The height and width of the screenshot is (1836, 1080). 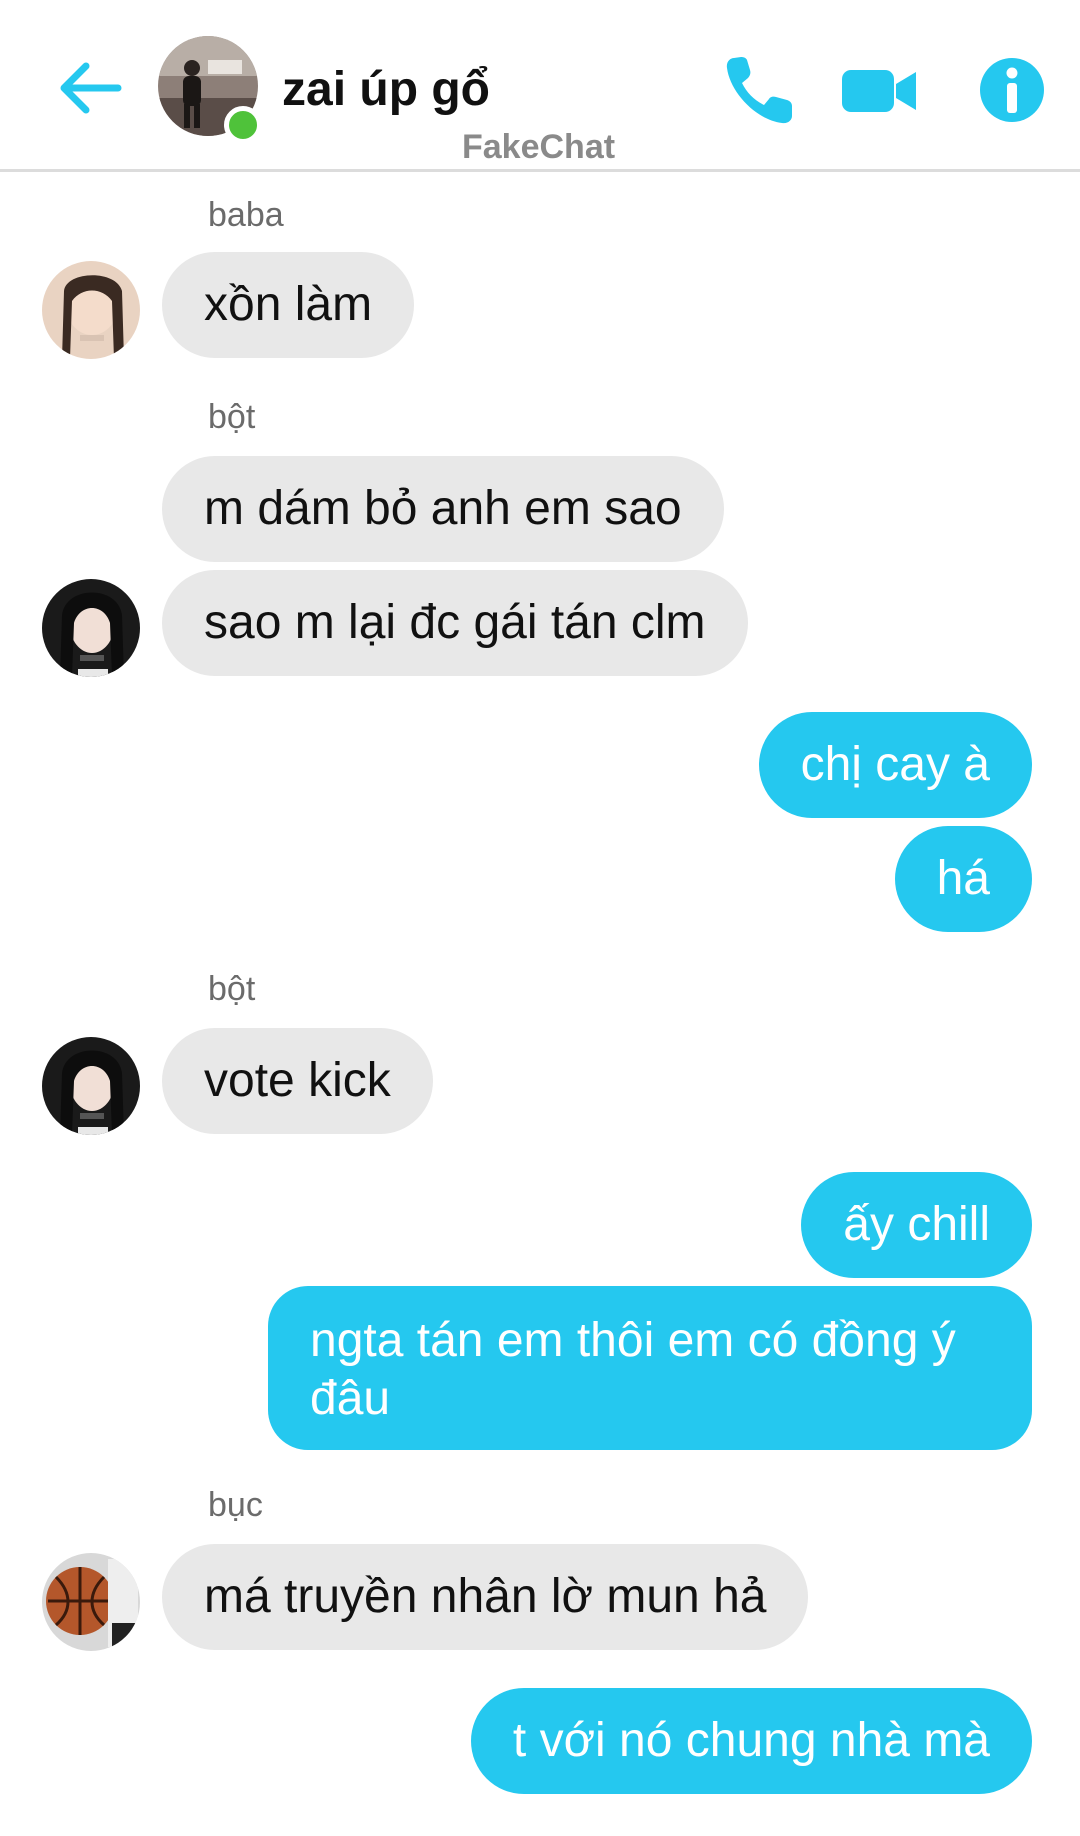 I want to click on message-bubble-incoming: sao m lại đc gái tán clm, so click(x=455, y=623).